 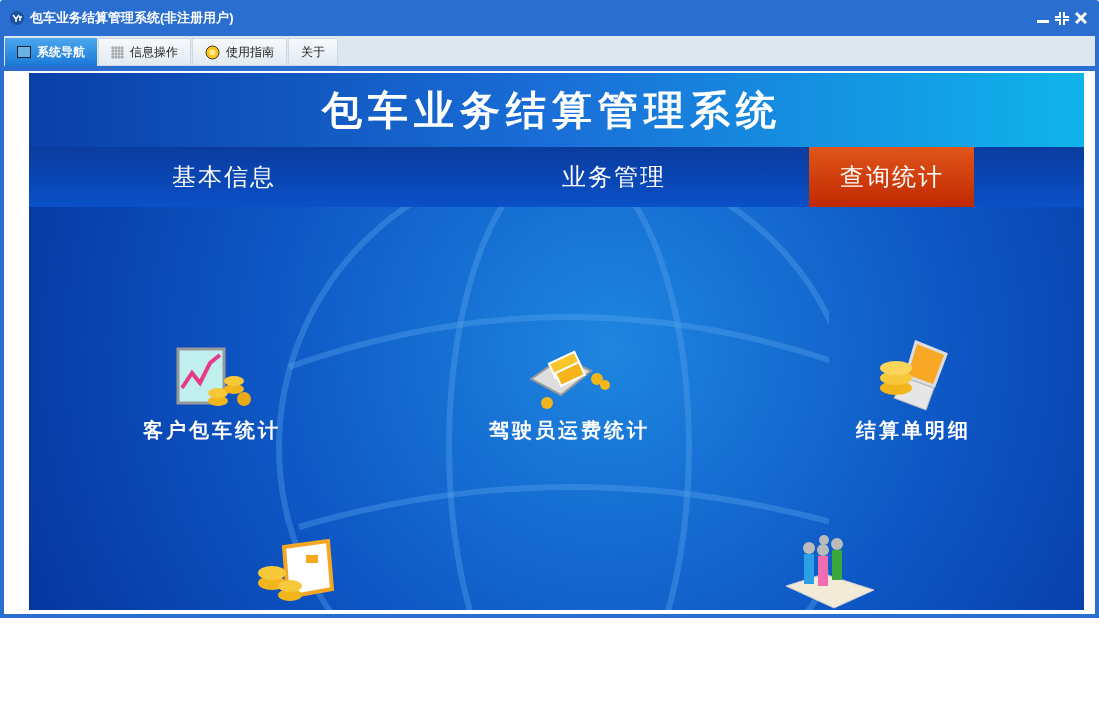 What do you see at coordinates (1081, 18) in the screenshot?
I see `close-icon` at bounding box center [1081, 18].